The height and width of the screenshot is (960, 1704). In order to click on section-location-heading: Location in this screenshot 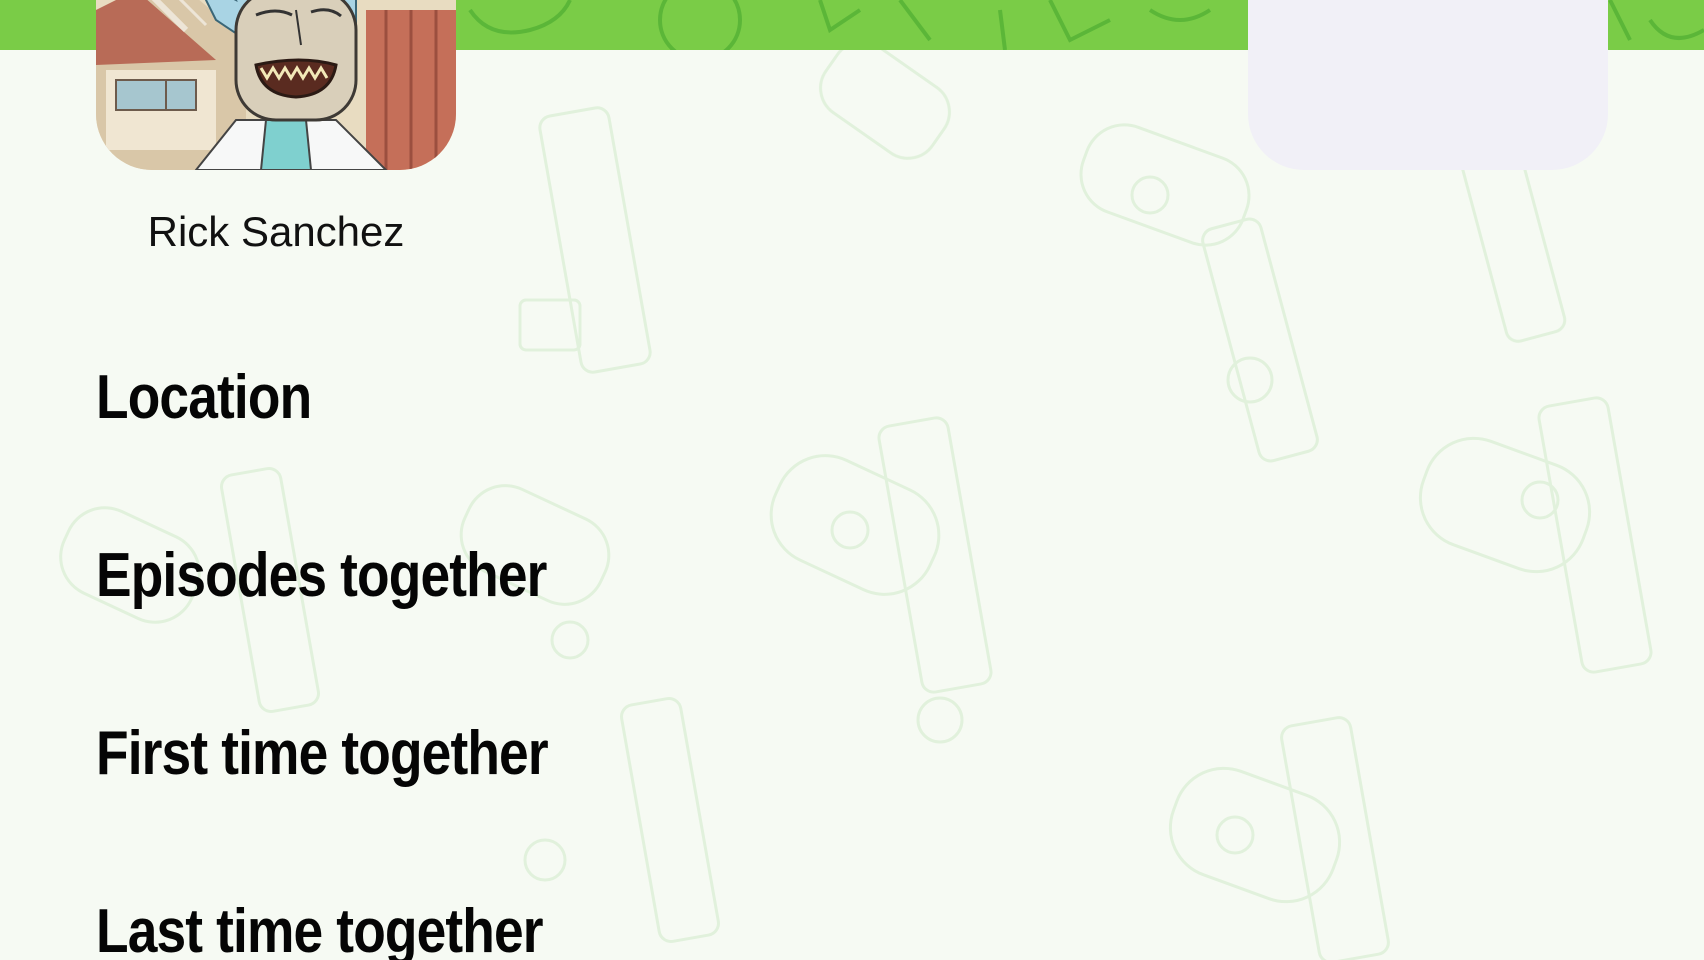, I will do `click(204, 397)`.